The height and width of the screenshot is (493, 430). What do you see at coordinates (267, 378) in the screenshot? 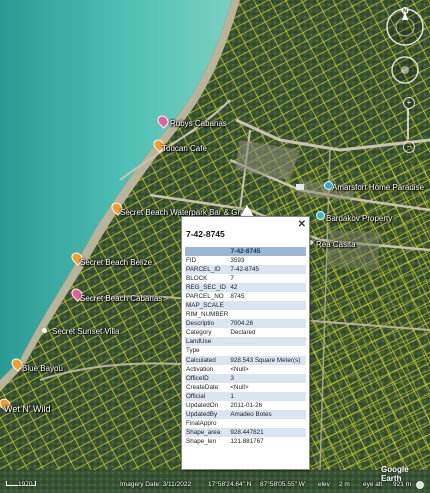
I see `attribute-value: 3` at bounding box center [267, 378].